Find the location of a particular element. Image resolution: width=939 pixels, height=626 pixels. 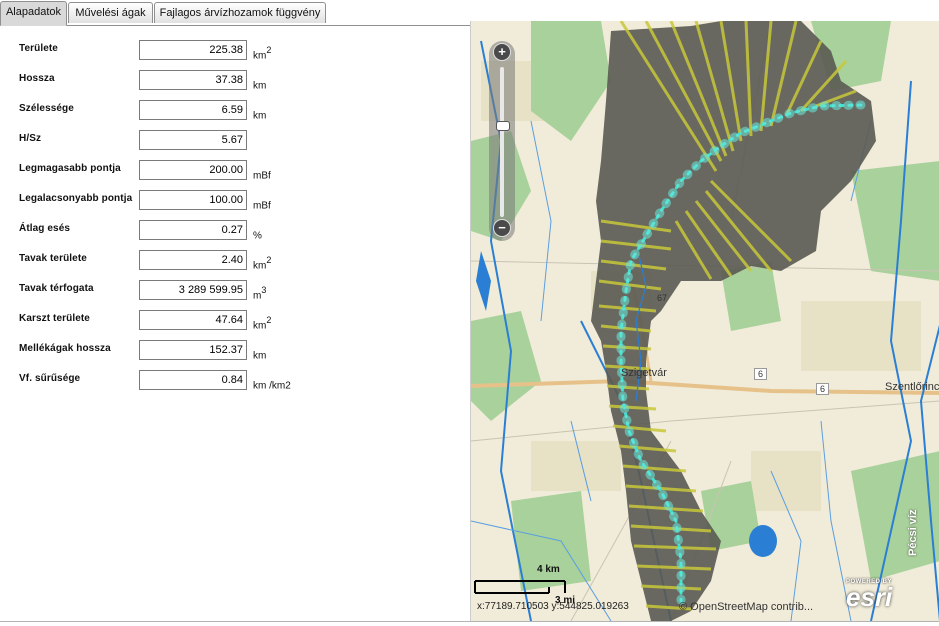

zoom-track is located at coordinates (502, 142).